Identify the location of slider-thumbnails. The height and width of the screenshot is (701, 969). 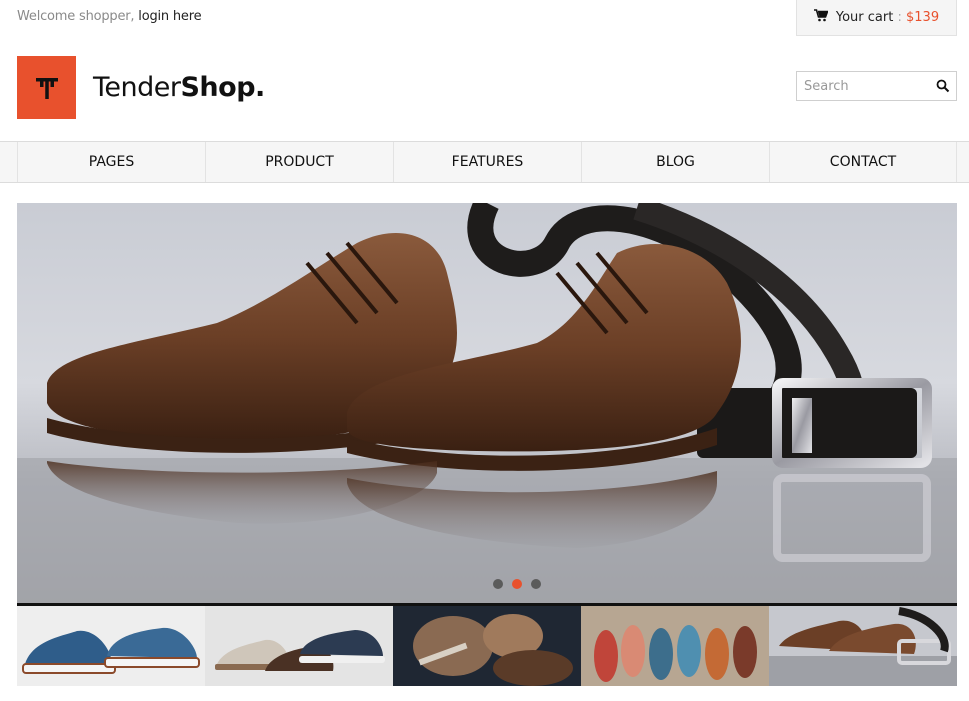
(487, 644).